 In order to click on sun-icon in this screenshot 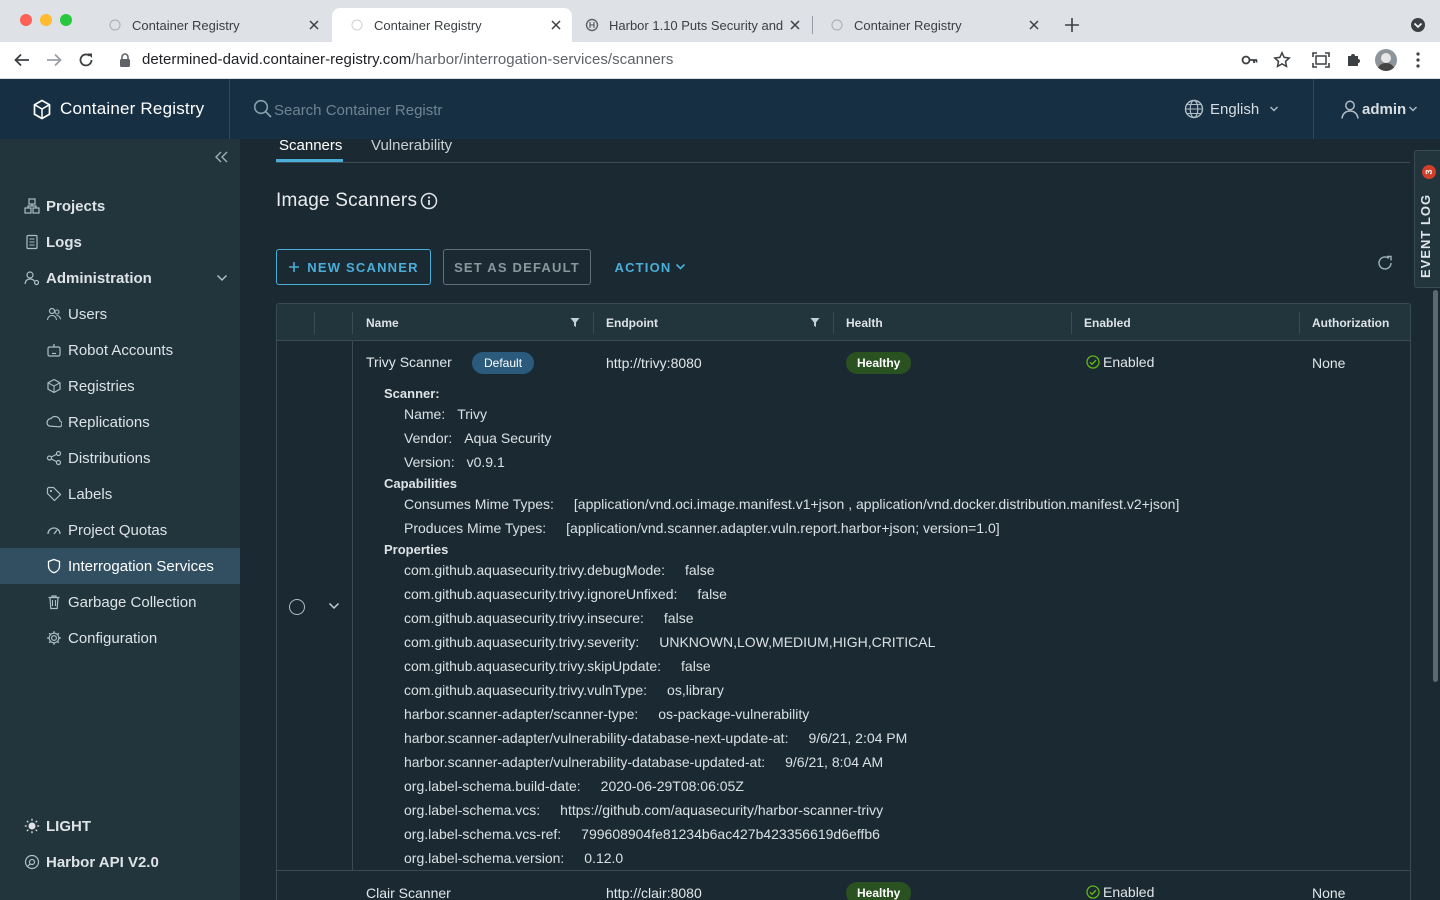, I will do `click(32, 826)`.